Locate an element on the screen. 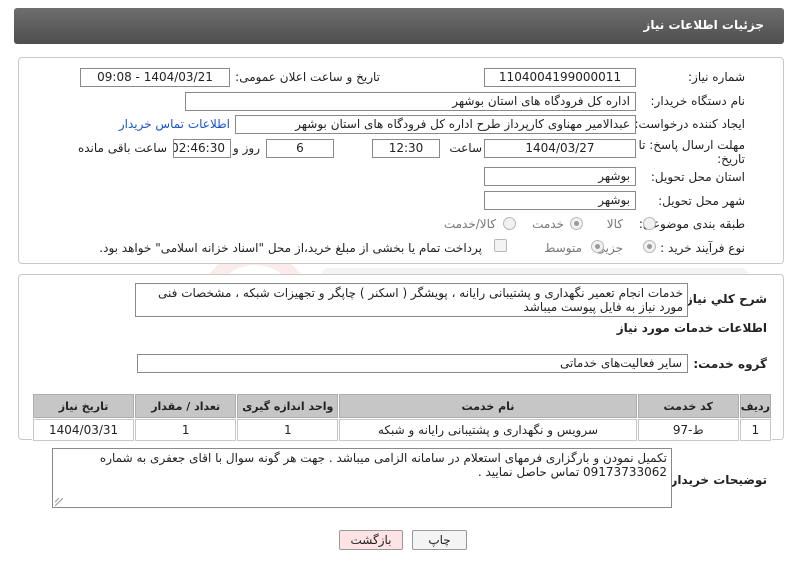 This screenshot has height=566, width=788. announce-date-label: تاریخ و ساعت اعلان عمومی: is located at coordinates (307, 77).